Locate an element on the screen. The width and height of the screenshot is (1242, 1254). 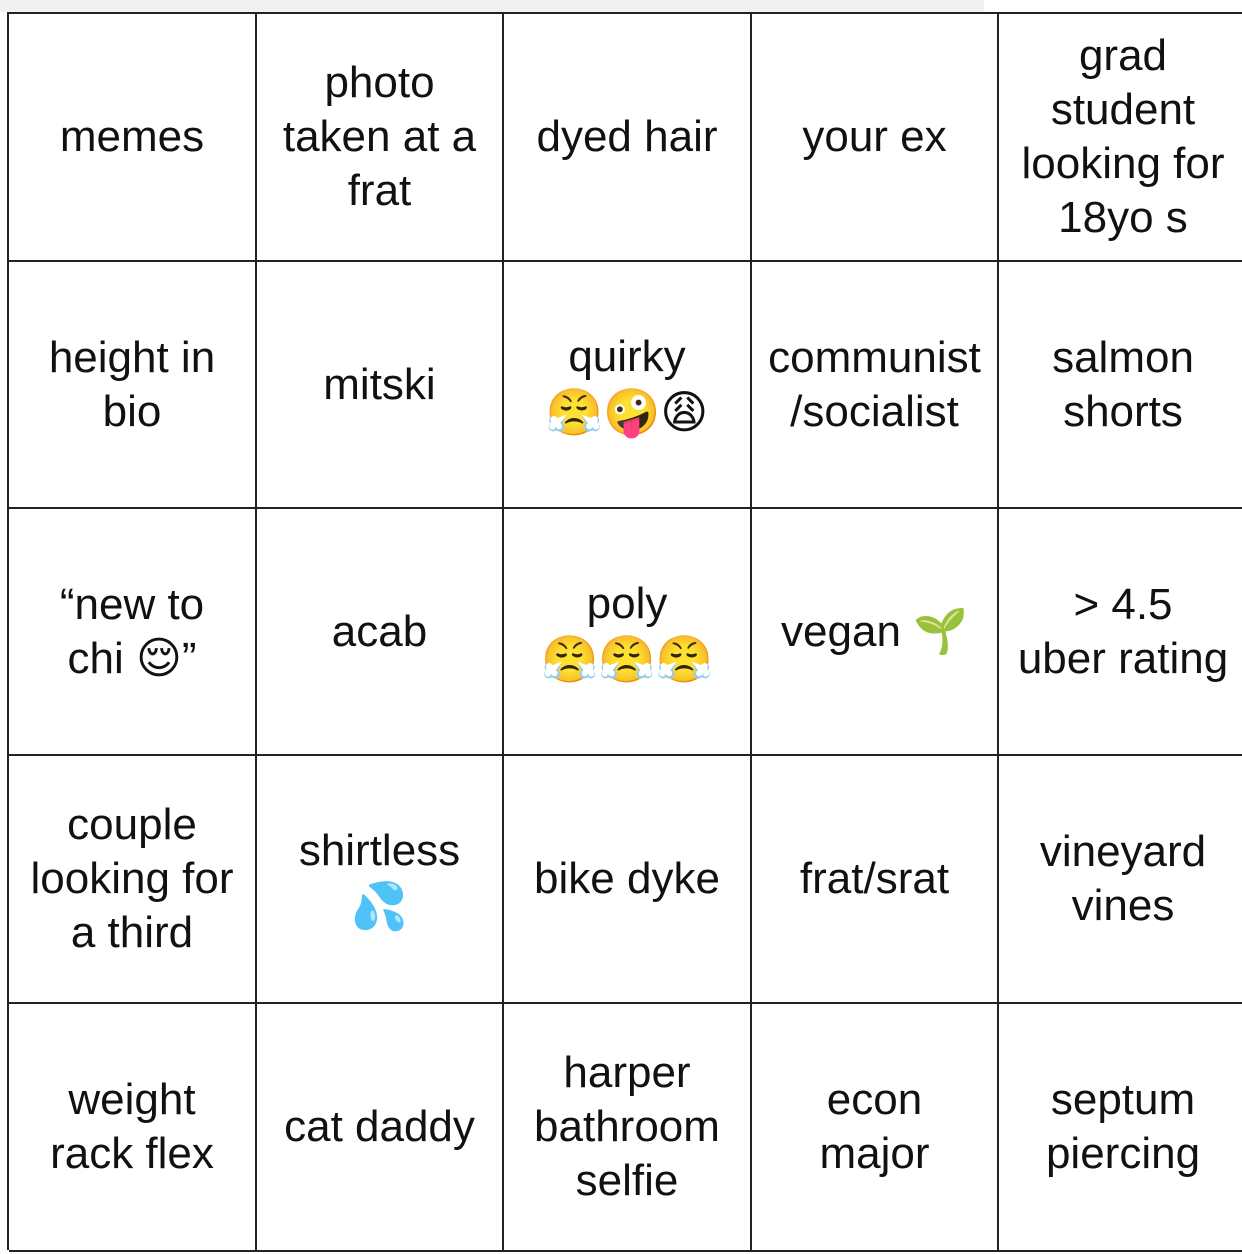
cell-text: quirky is located at coordinates (627, 356).